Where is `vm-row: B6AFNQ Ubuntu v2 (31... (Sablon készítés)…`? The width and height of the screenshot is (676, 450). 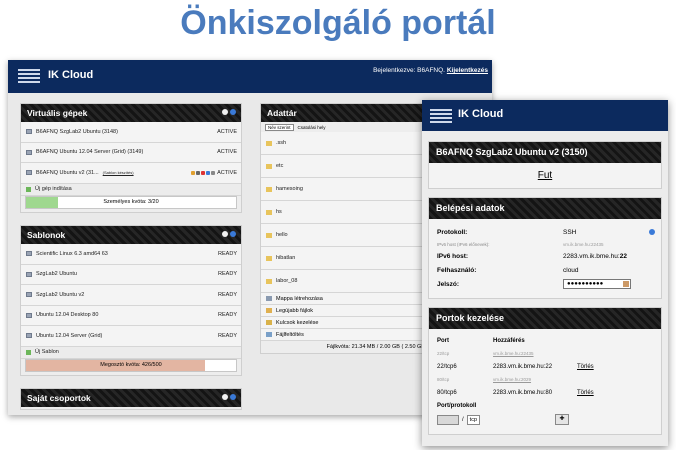
vm-row: B6AFNQ Ubuntu v2 (31... (Sablon készítés)… is located at coordinates (131, 173).